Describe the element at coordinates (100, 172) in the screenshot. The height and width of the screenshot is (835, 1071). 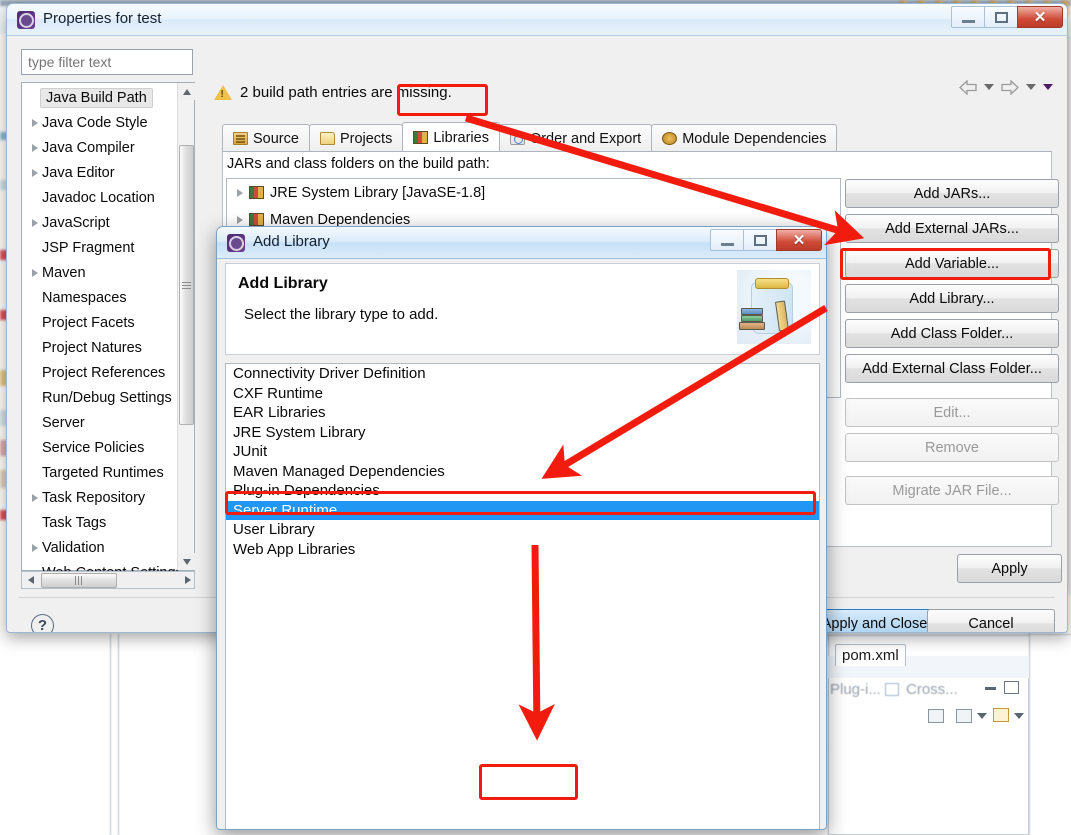
I see `tree-item-java-editor: Java Editor` at that location.